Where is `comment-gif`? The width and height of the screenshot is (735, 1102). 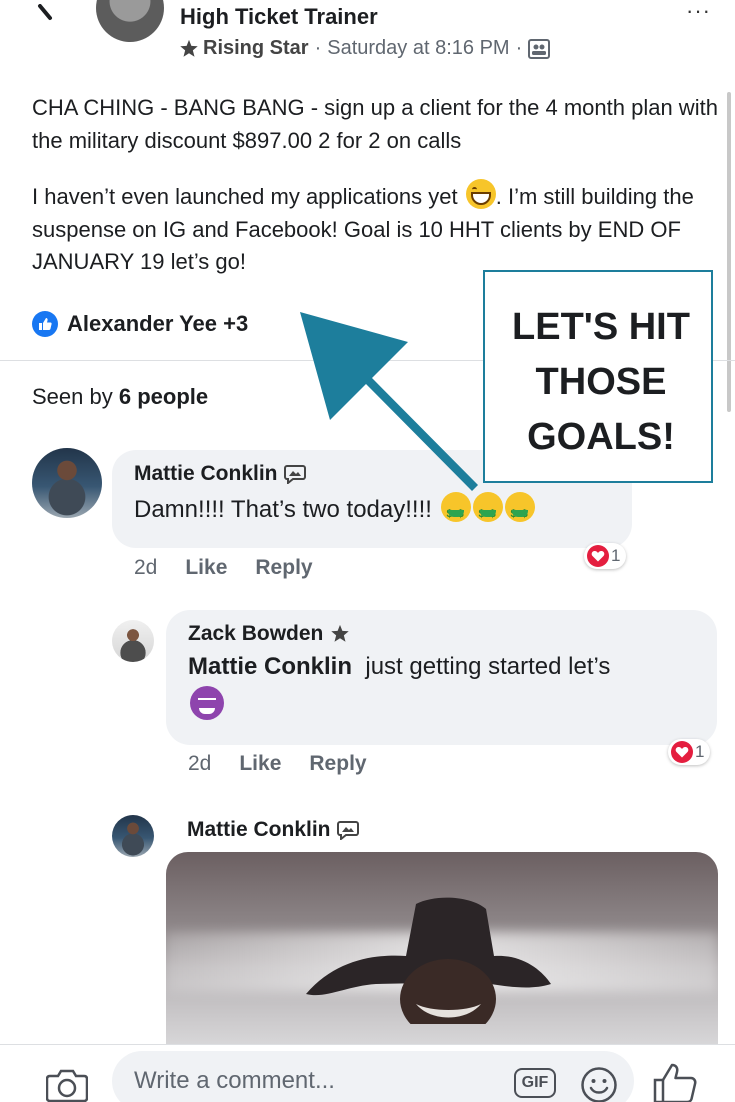
comment-gif is located at coordinates (442, 948).